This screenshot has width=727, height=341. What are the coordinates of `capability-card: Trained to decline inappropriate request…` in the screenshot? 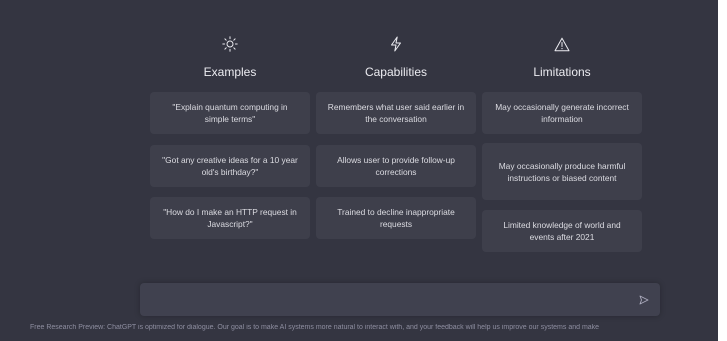 It's located at (396, 218).